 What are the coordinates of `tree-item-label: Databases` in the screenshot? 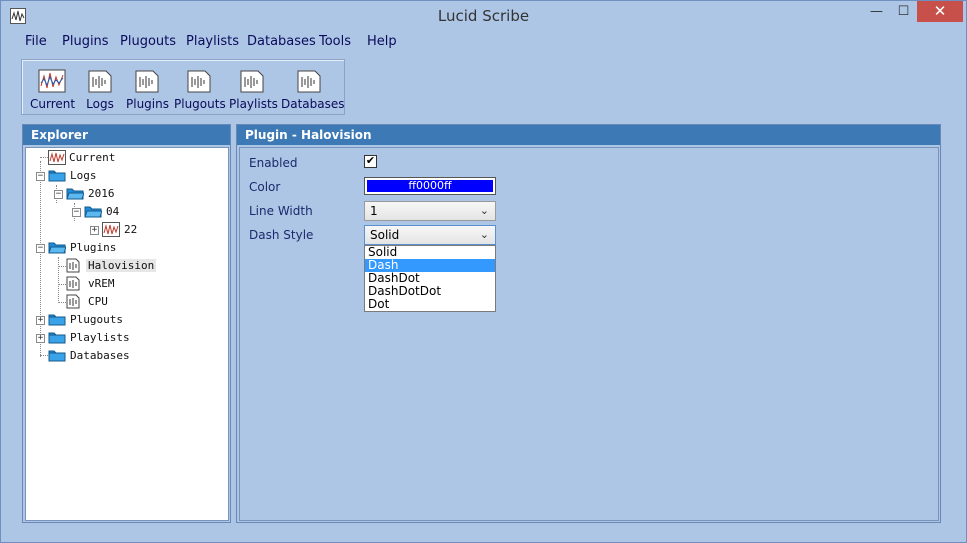 It's located at (100, 355).